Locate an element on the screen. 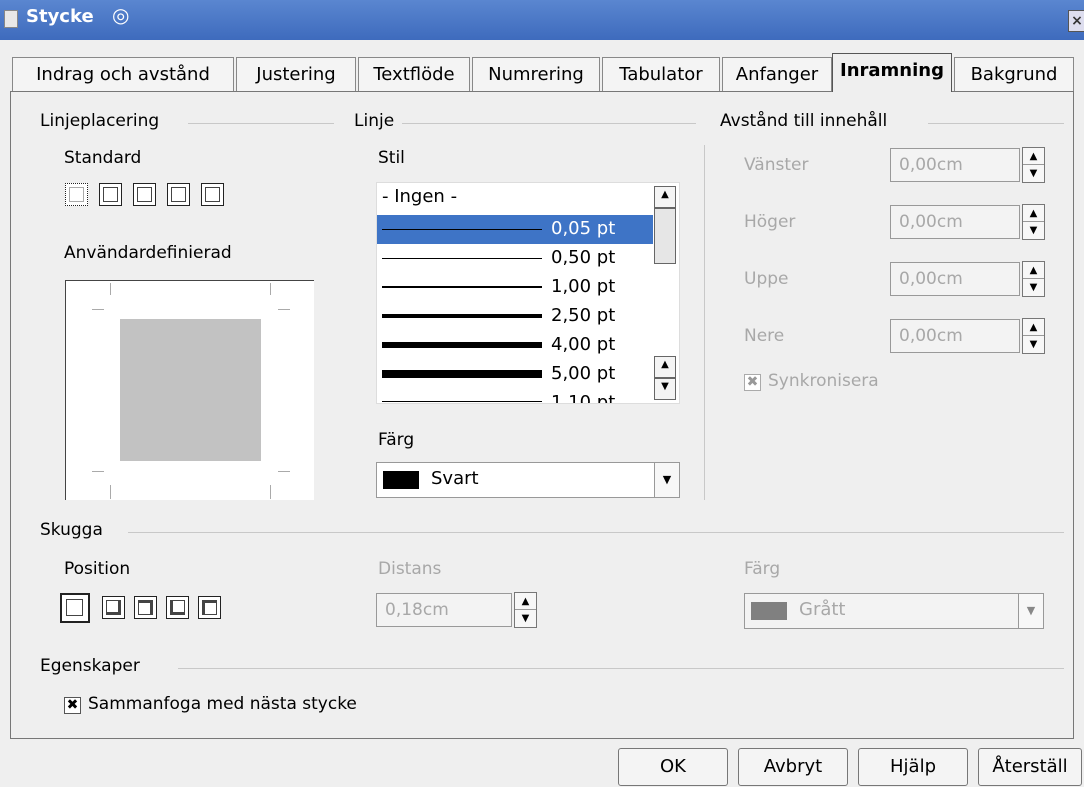 The image size is (1084, 787). shadow-top-right is located at coordinates (145, 607).